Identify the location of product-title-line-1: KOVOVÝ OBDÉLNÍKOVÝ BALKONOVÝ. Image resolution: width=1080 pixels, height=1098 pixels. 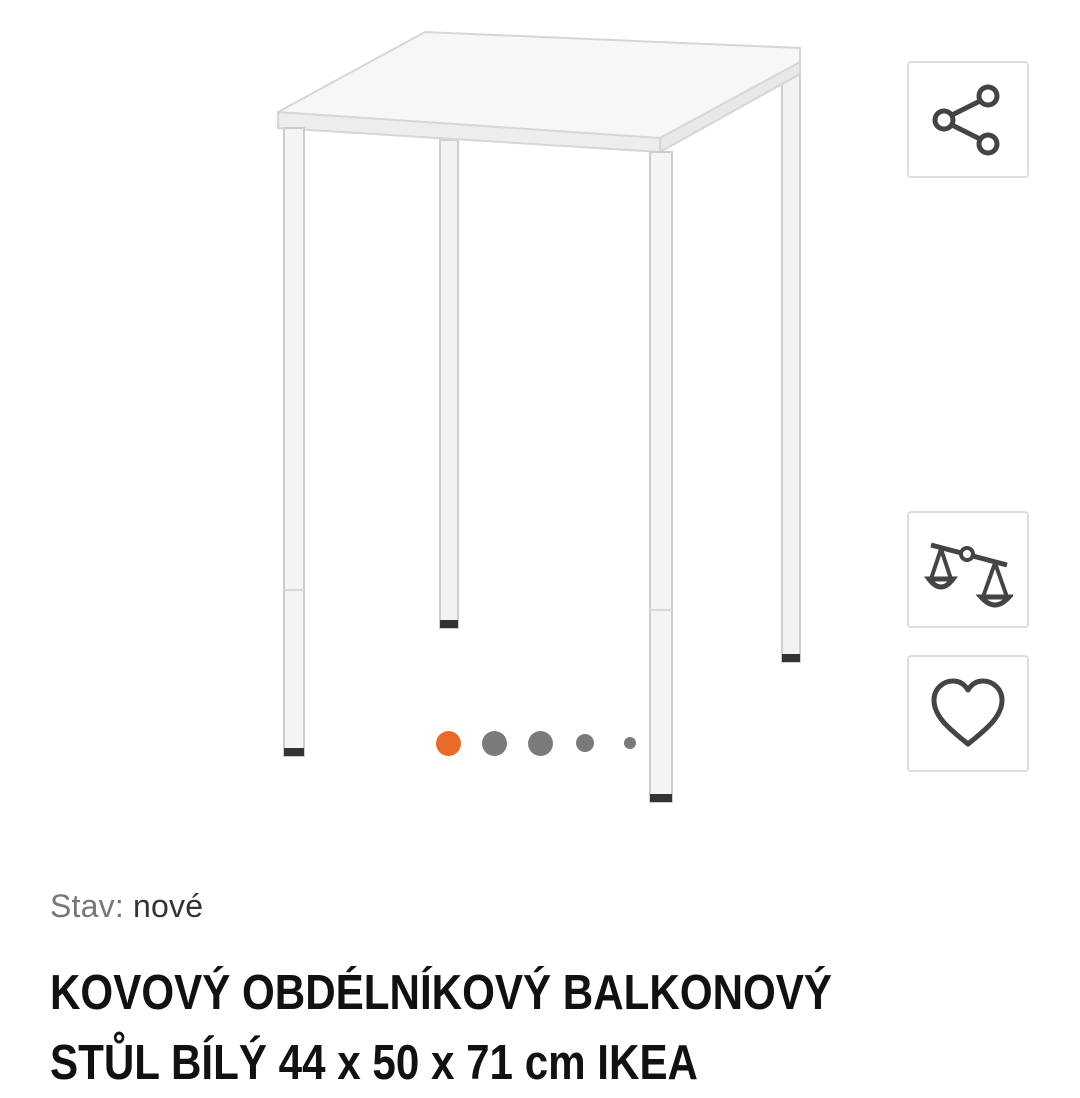
(441, 993).